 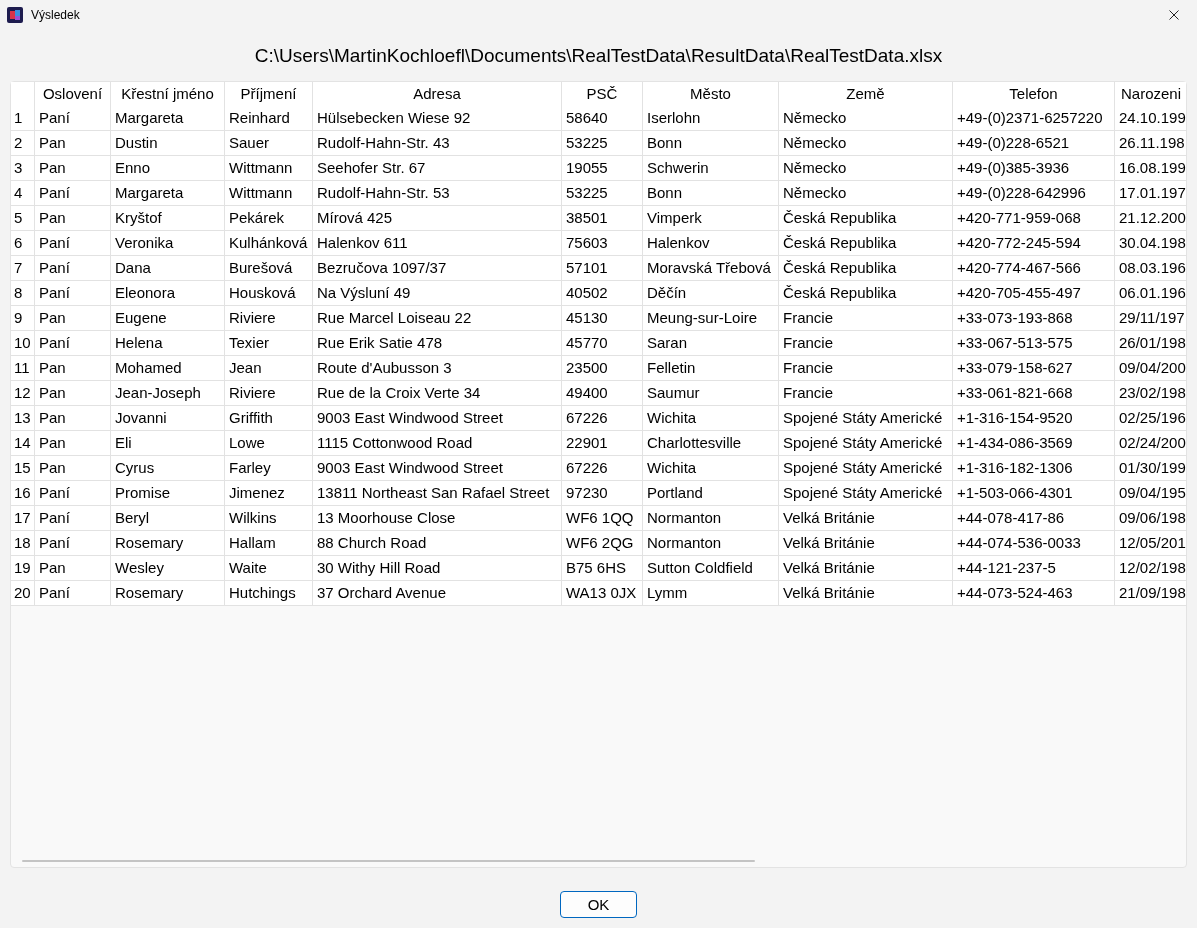 What do you see at coordinates (269, 118) in the screenshot?
I see `table-cell: Reinhard` at bounding box center [269, 118].